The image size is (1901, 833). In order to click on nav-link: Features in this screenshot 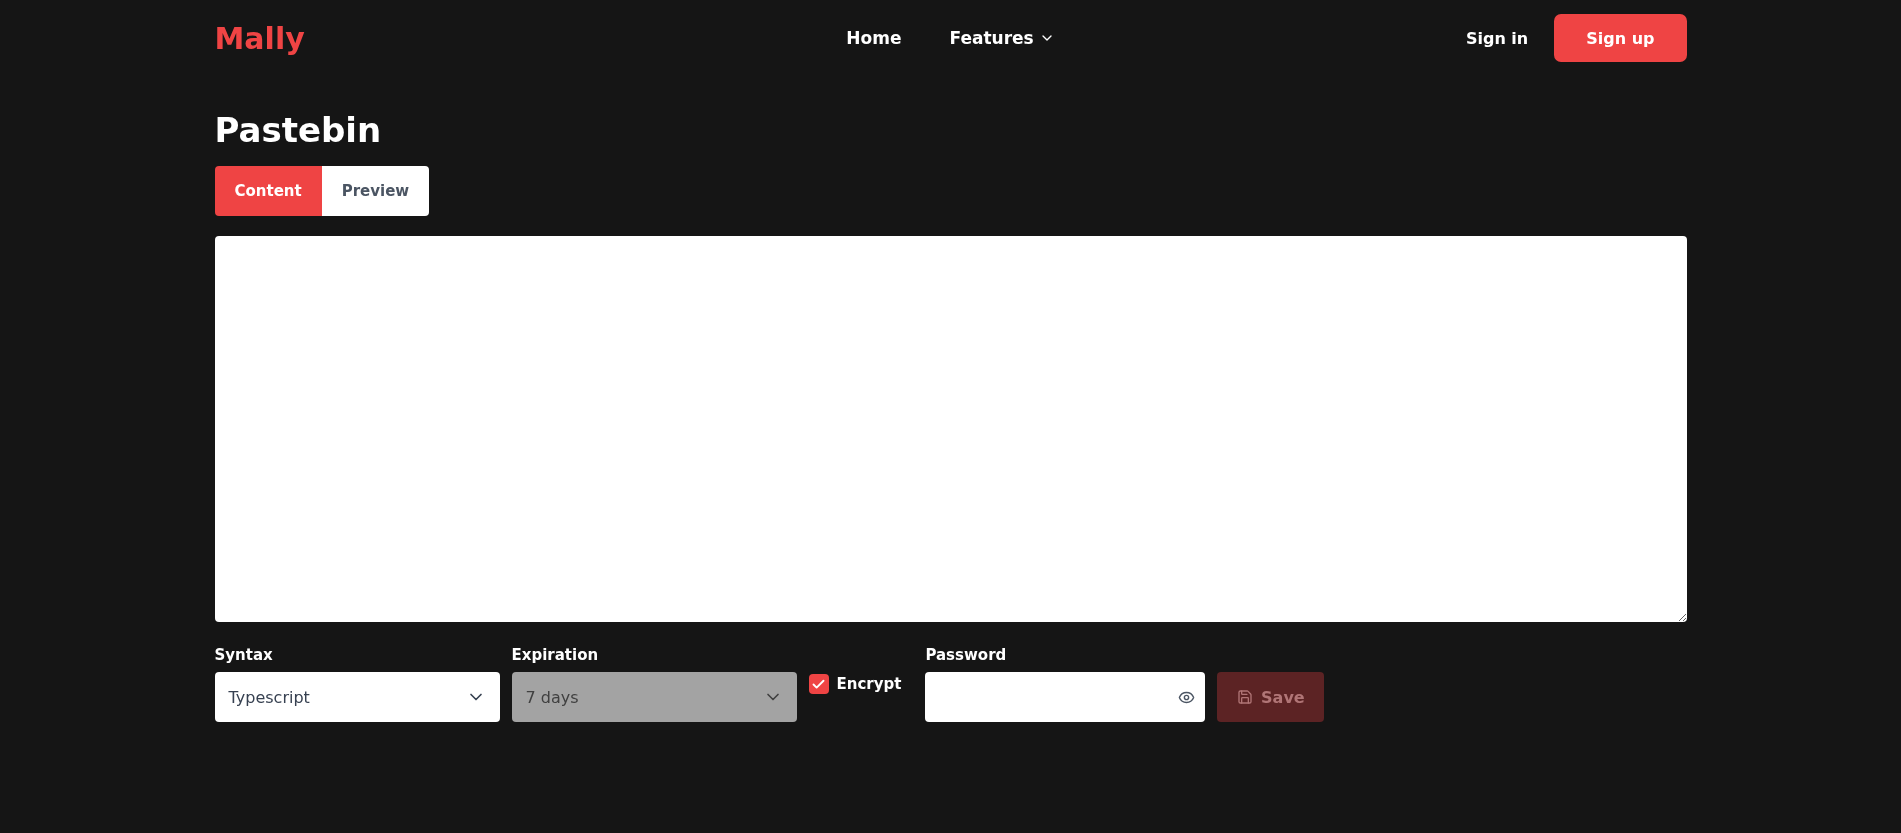, I will do `click(1002, 38)`.